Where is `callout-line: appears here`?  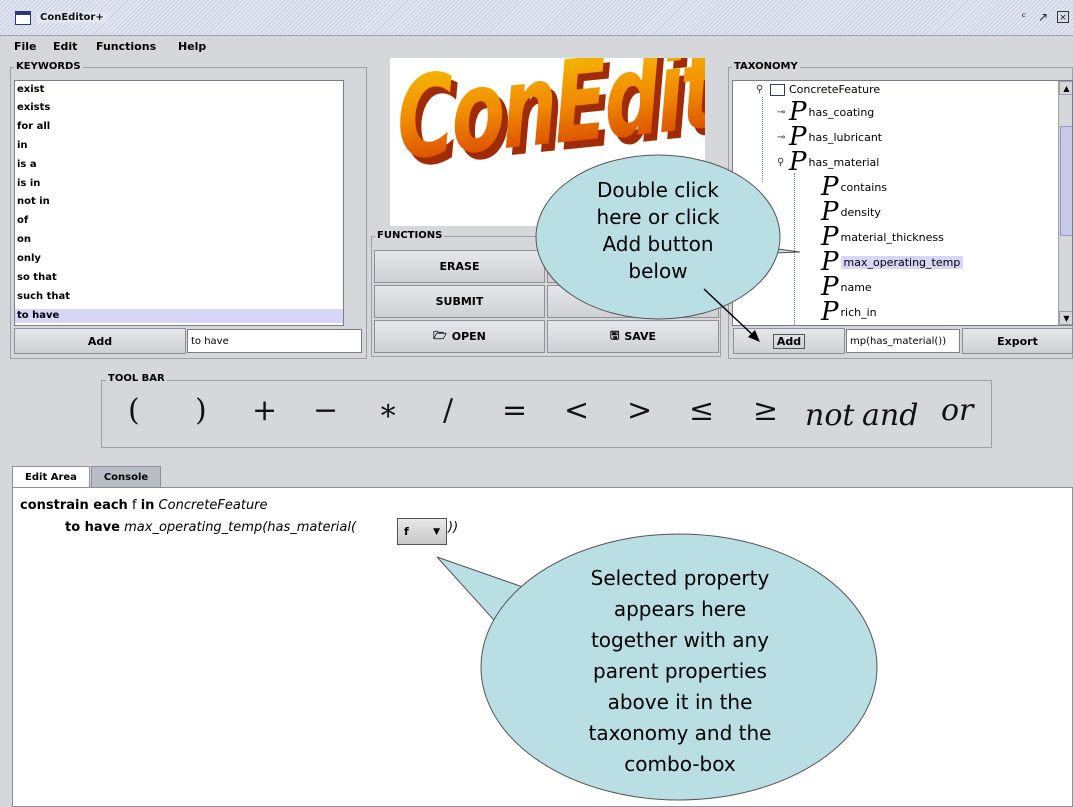 callout-line: appears here is located at coordinates (680, 609).